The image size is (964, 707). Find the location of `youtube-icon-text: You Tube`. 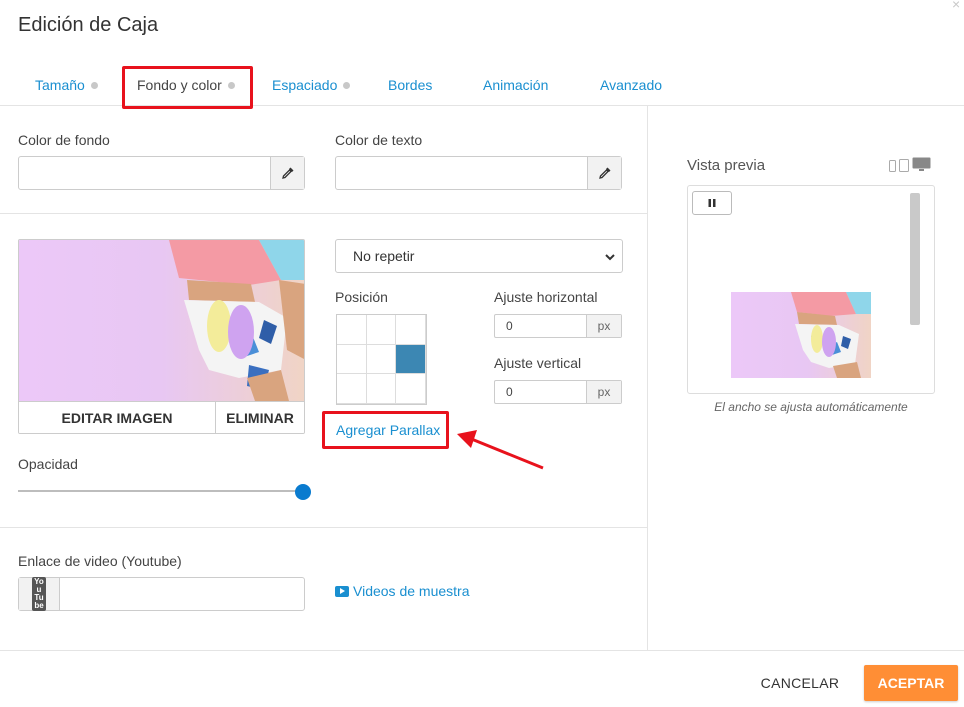

youtube-icon-text: You Tube is located at coordinates (39, 594).